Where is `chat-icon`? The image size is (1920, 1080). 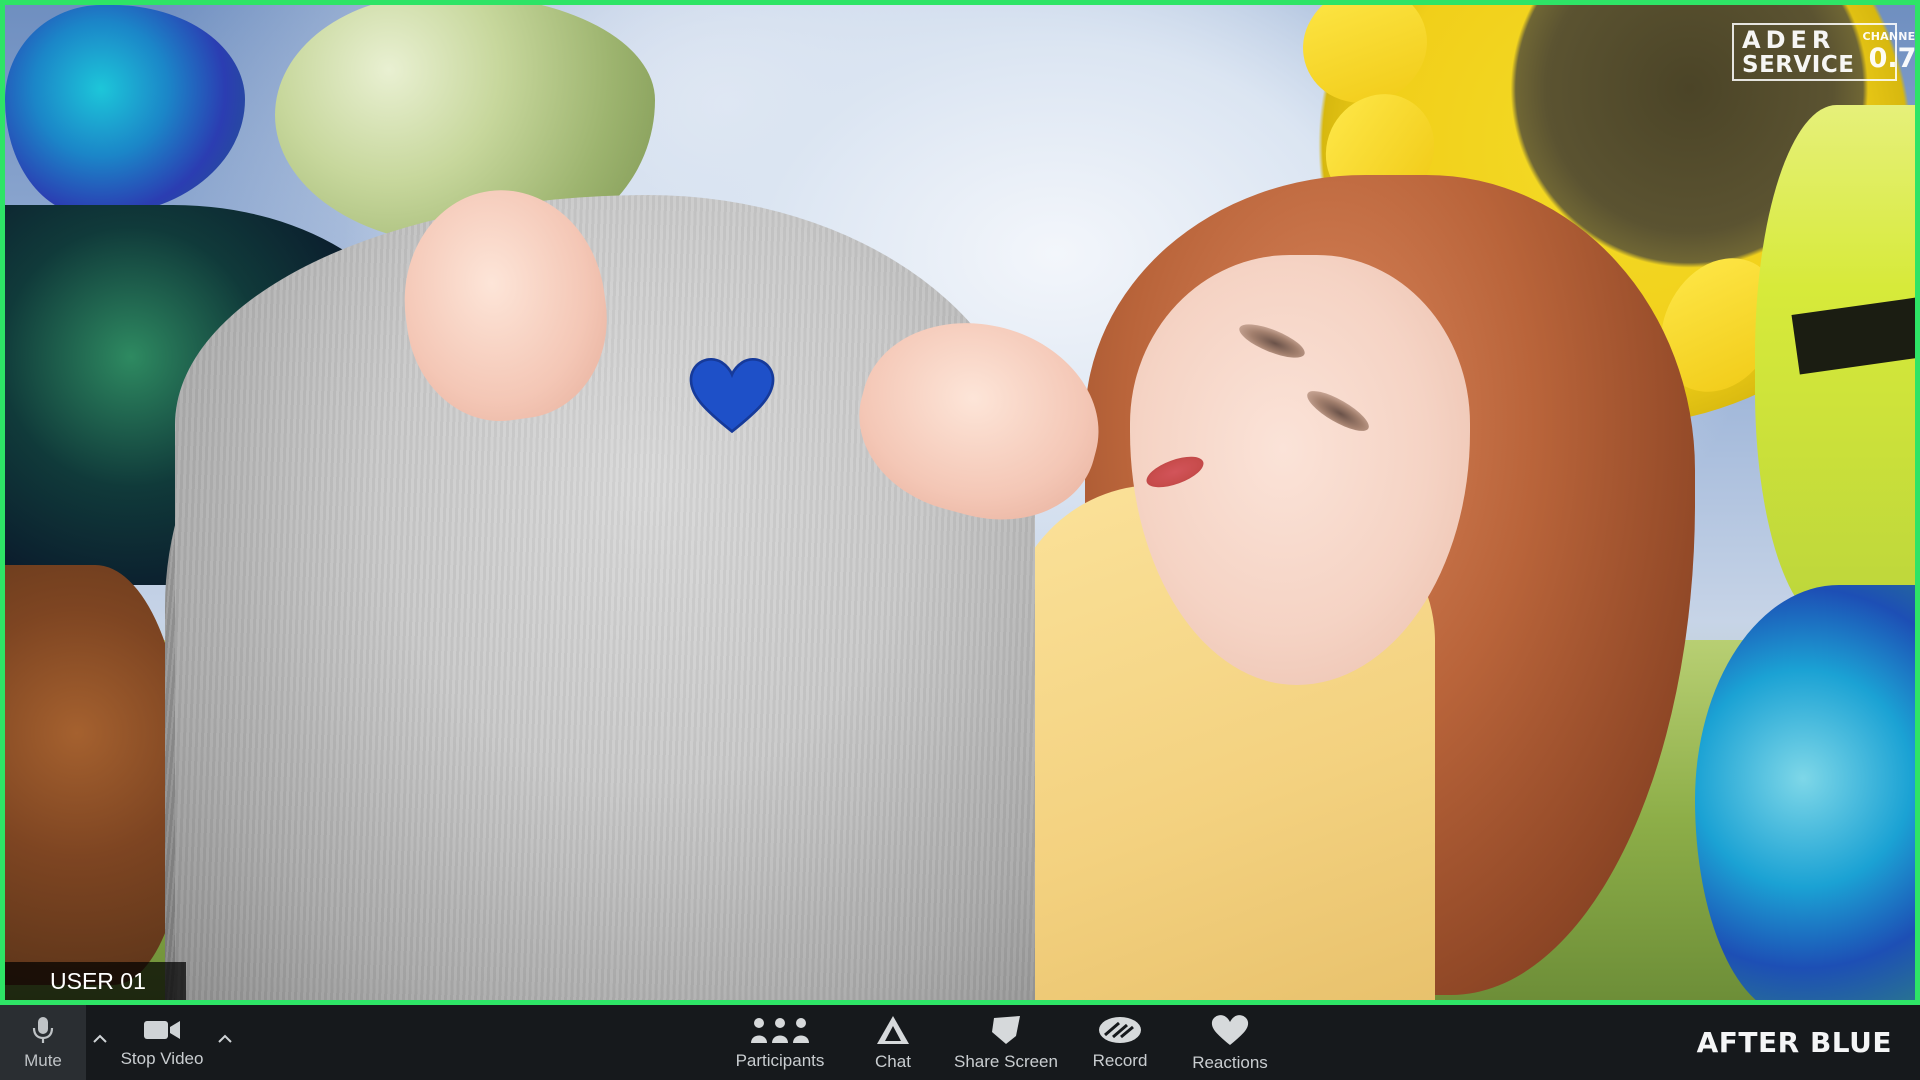 chat-icon is located at coordinates (893, 1029).